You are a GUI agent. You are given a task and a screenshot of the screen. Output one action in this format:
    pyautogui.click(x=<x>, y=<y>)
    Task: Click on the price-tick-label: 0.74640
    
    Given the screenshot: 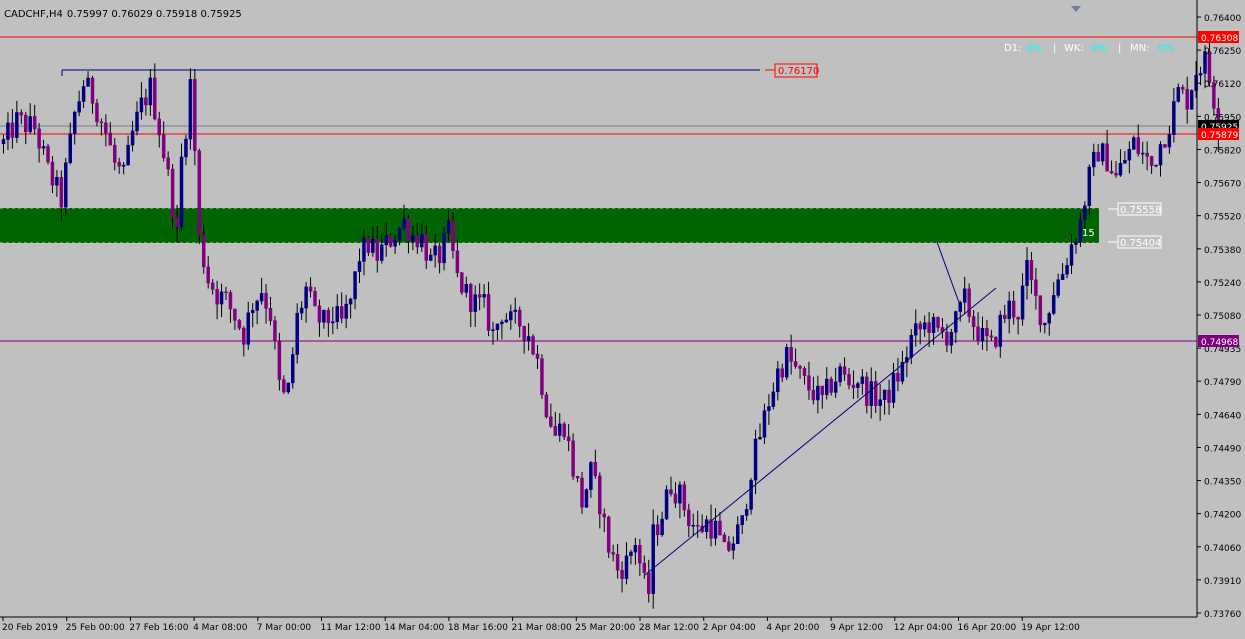 What is the action you would take?
    pyautogui.click(x=1222, y=416)
    